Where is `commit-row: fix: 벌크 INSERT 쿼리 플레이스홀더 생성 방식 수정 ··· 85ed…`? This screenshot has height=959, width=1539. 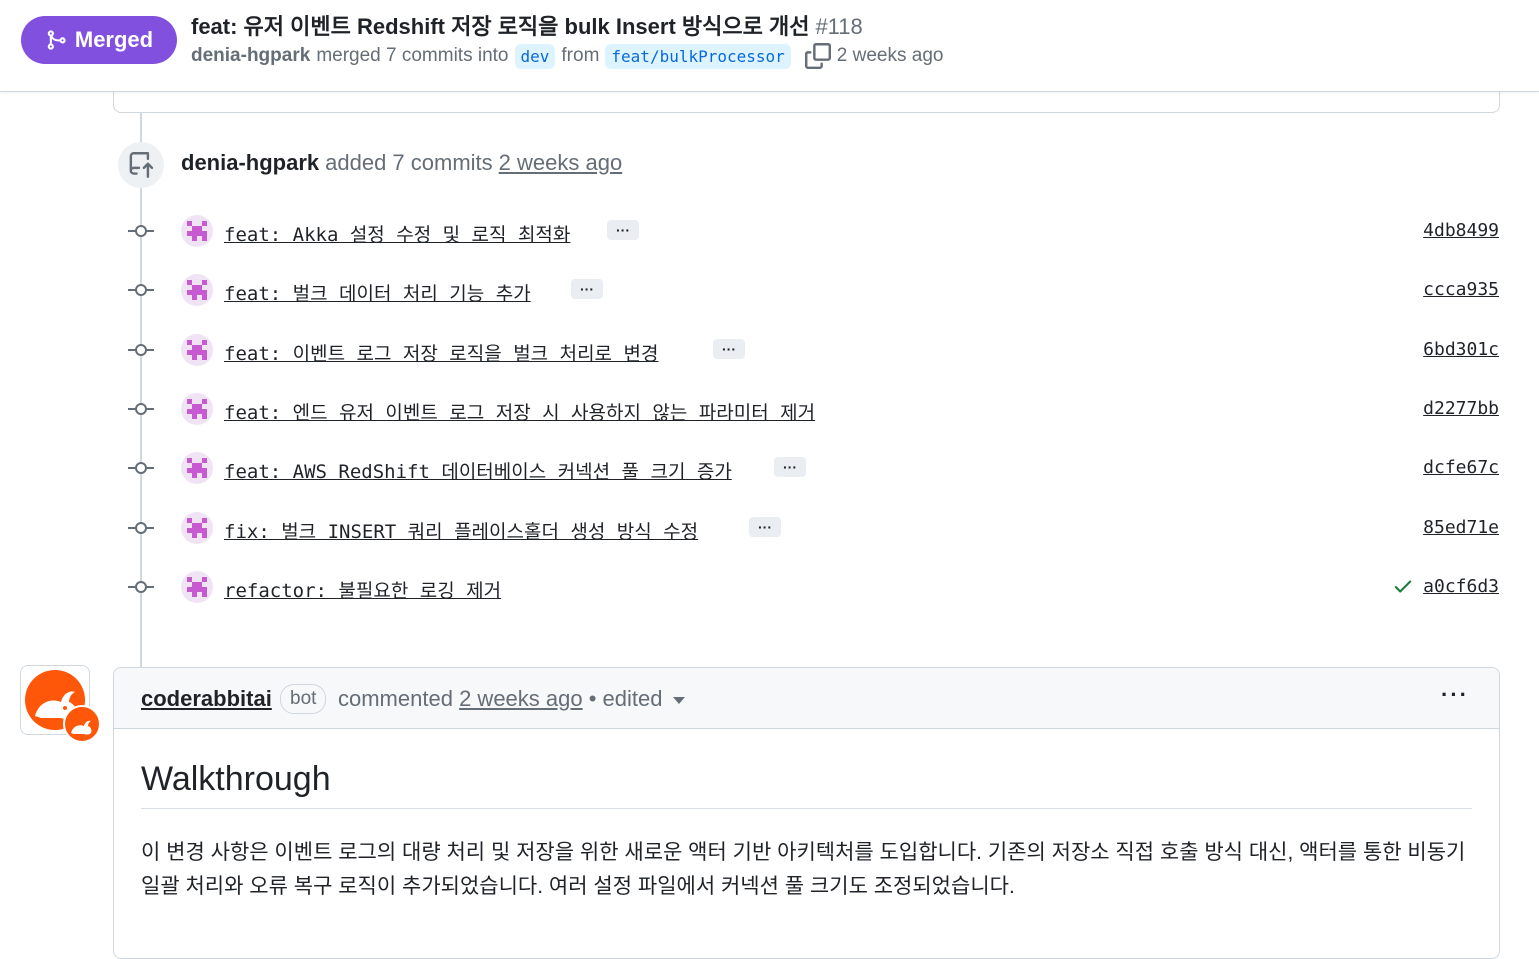 commit-row: fix: 벌크 INSERT 쿼리 플레이스홀더 생성 방식 수정 ··· 85ed… is located at coordinates (769, 528).